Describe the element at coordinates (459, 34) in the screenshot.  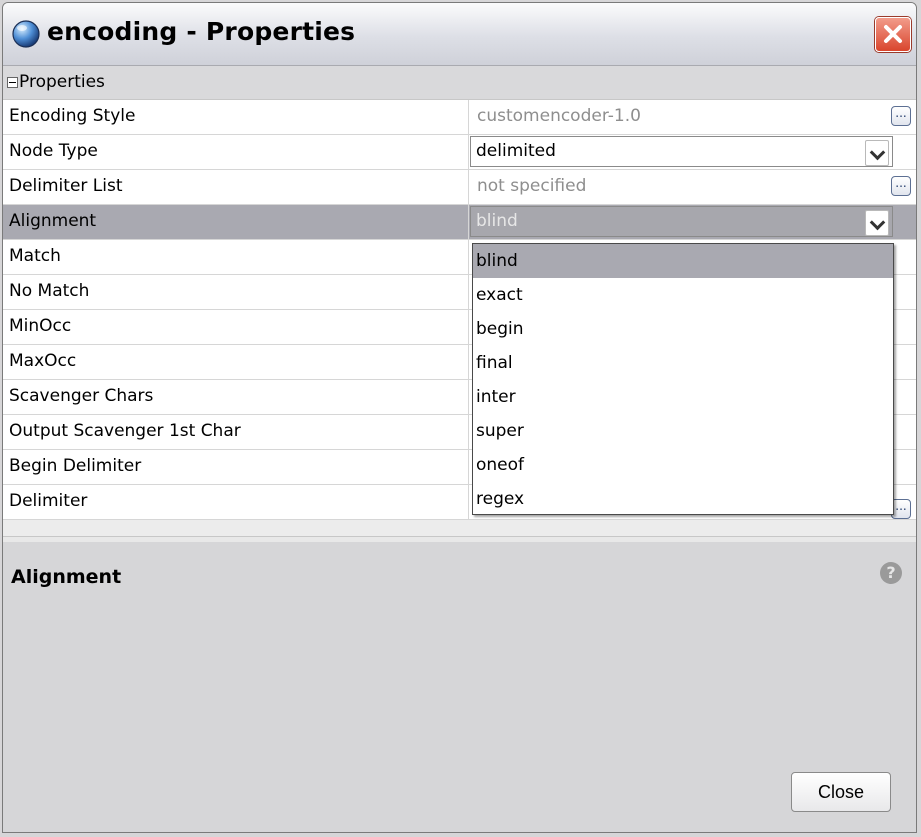
I see `title-bar: encoding - Properties` at that location.